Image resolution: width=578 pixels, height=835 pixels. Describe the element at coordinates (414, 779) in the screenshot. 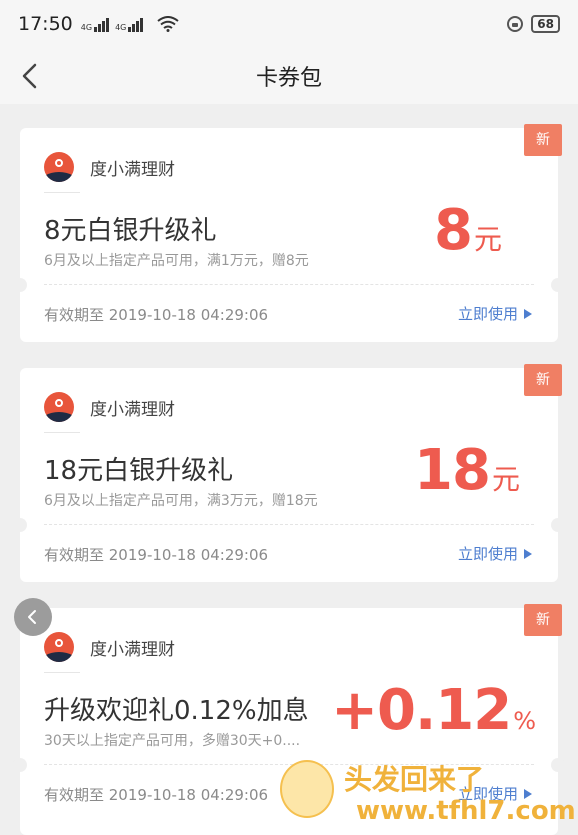

I see `watermark-text: 头发回来了` at that location.